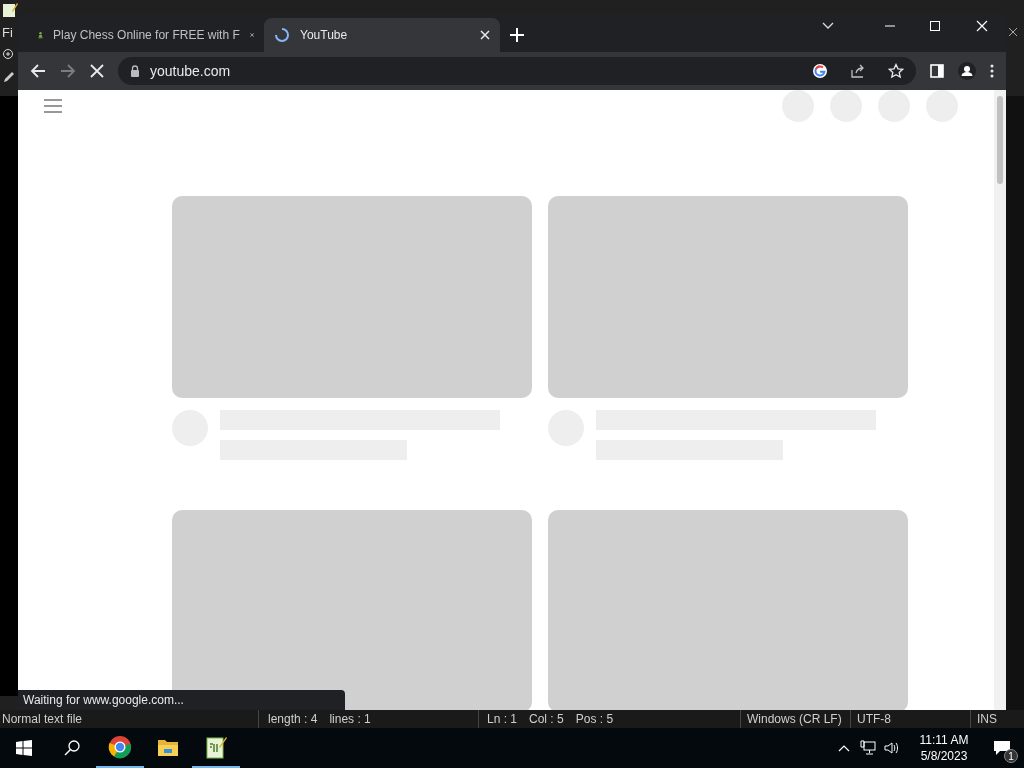 This screenshot has height=768, width=1024. Describe the element at coordinates (324, 35) in the screenshot. I see `tab-title: YouTube` at that location.